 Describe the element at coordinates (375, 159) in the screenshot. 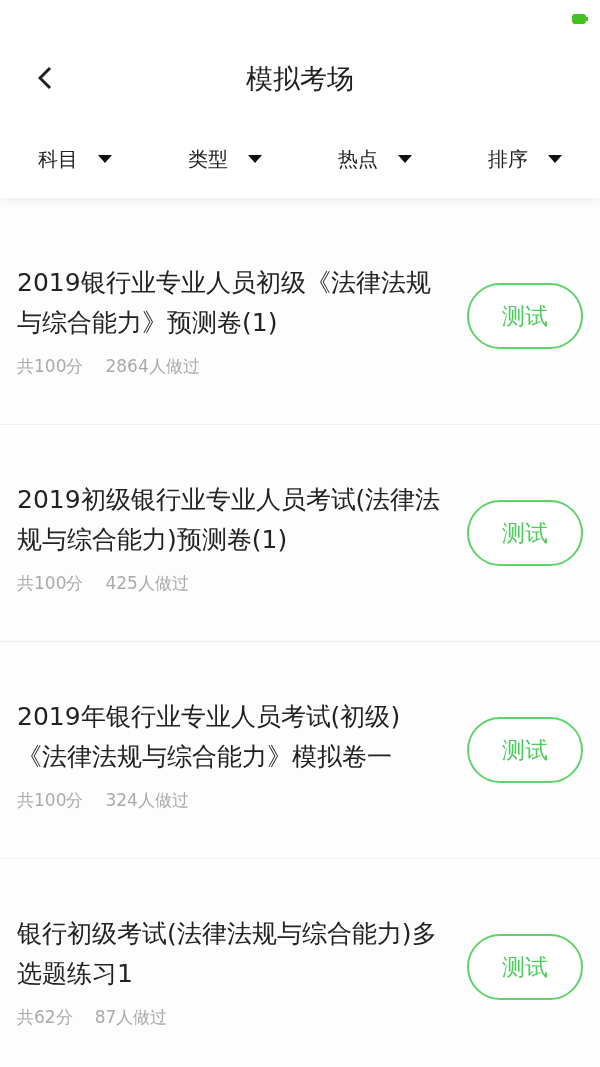

I see `filter-dropdown: 热点` at that location.